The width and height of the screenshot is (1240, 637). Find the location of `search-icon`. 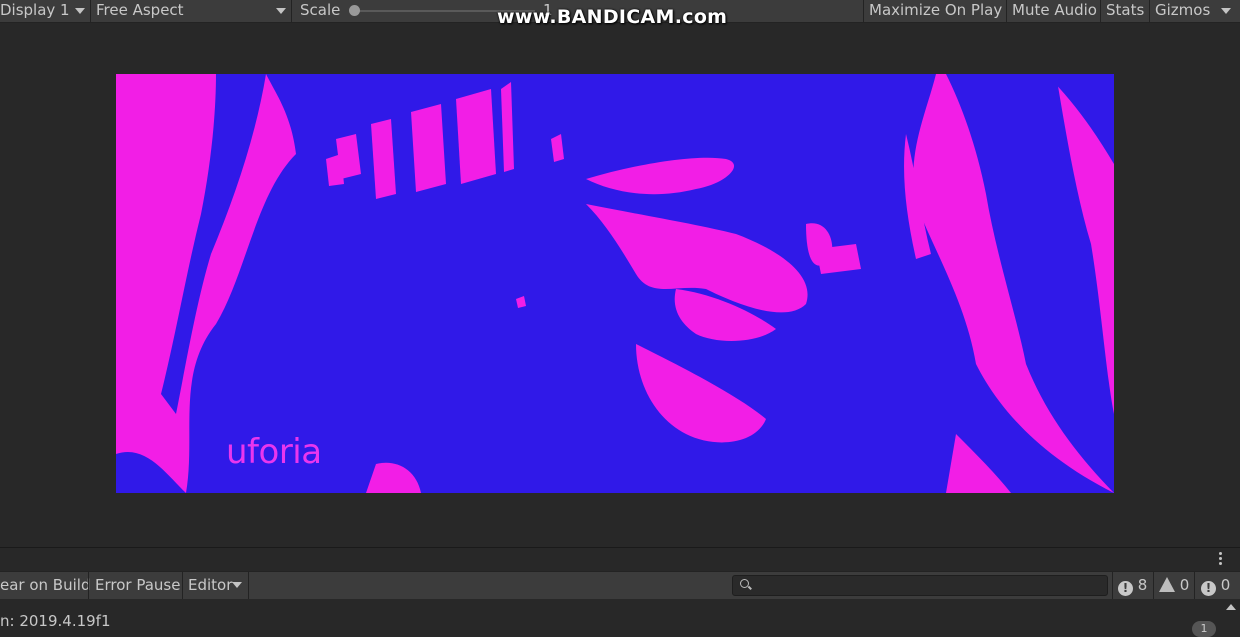

search-icon is located at coordinates (744, 583).